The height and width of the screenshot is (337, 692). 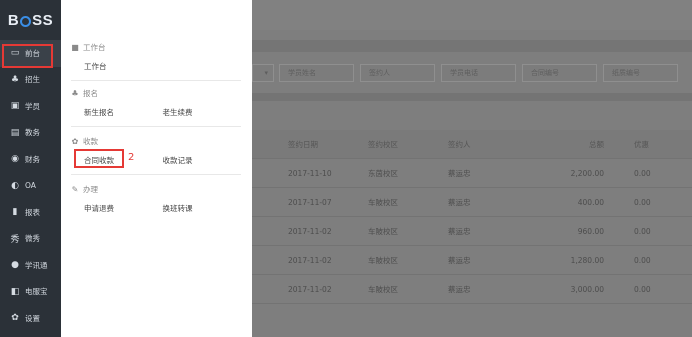 What do you see at coordinates (590, 231) in the screenshot?
I see `table-cell: 960.00` at bounding box center [590, 231].